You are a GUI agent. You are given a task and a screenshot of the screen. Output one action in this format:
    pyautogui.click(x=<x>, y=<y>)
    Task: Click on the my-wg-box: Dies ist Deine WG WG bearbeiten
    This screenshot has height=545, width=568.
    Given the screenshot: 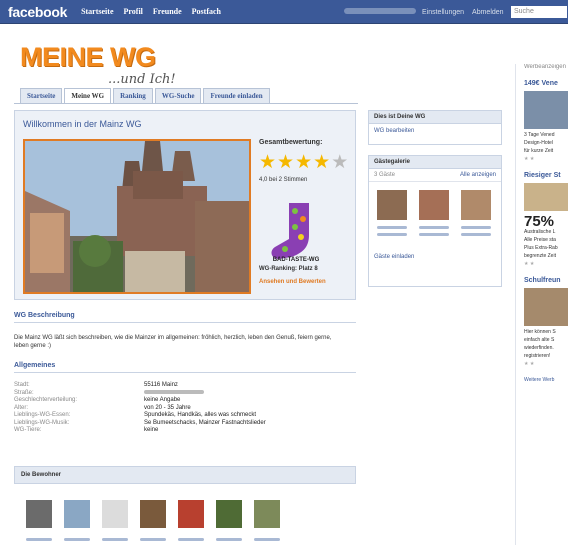 What is the action you would take?
    pyautogui.click(x=435, y=127)
    